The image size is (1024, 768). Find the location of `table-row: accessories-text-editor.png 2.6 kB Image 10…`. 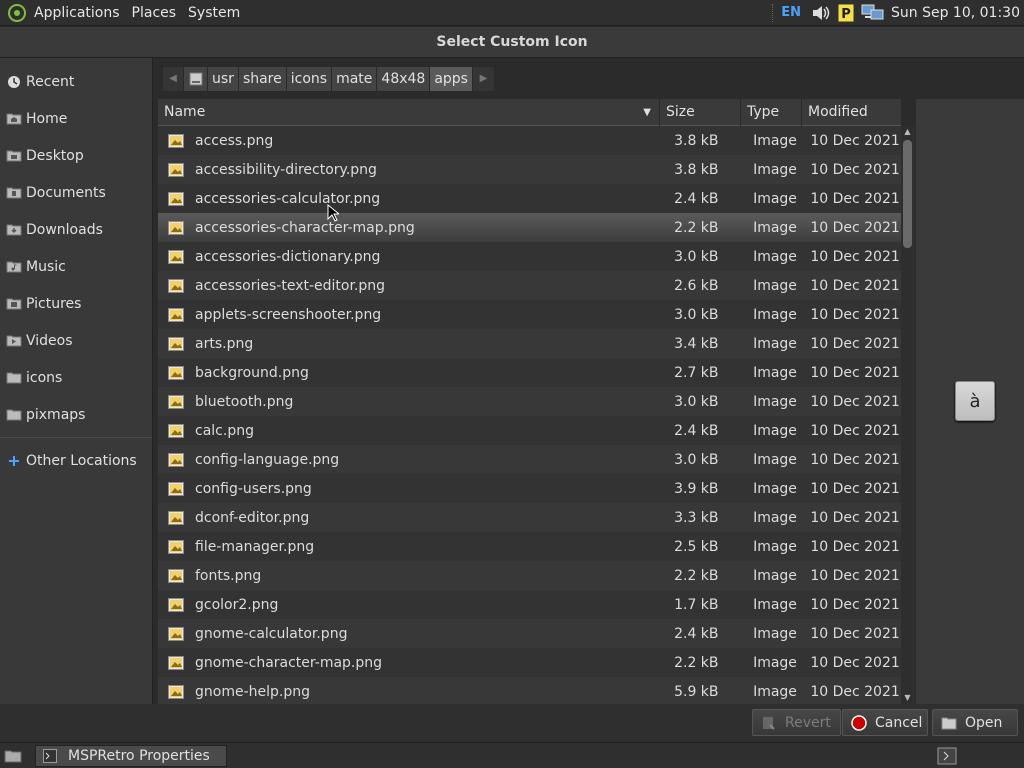

table-row: accessories-text-editor.png 2.6 kB Image 10… is located at coordinates (529, 285).